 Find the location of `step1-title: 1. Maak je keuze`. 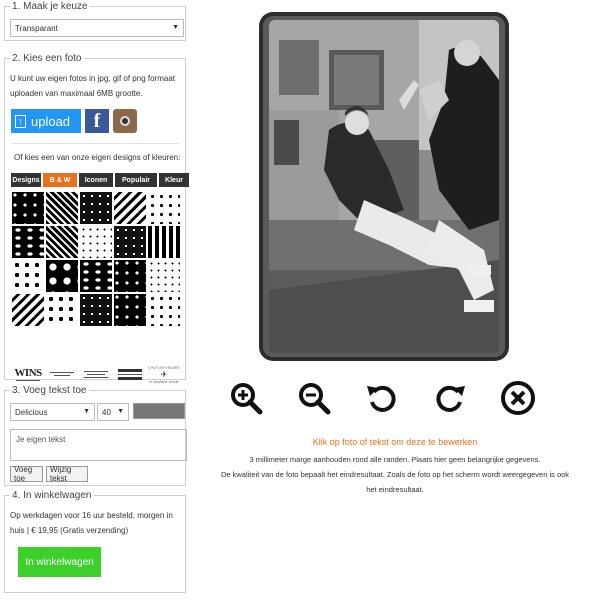

step1-title: 1. Maak je keuze is located at coordinates (50, 6).